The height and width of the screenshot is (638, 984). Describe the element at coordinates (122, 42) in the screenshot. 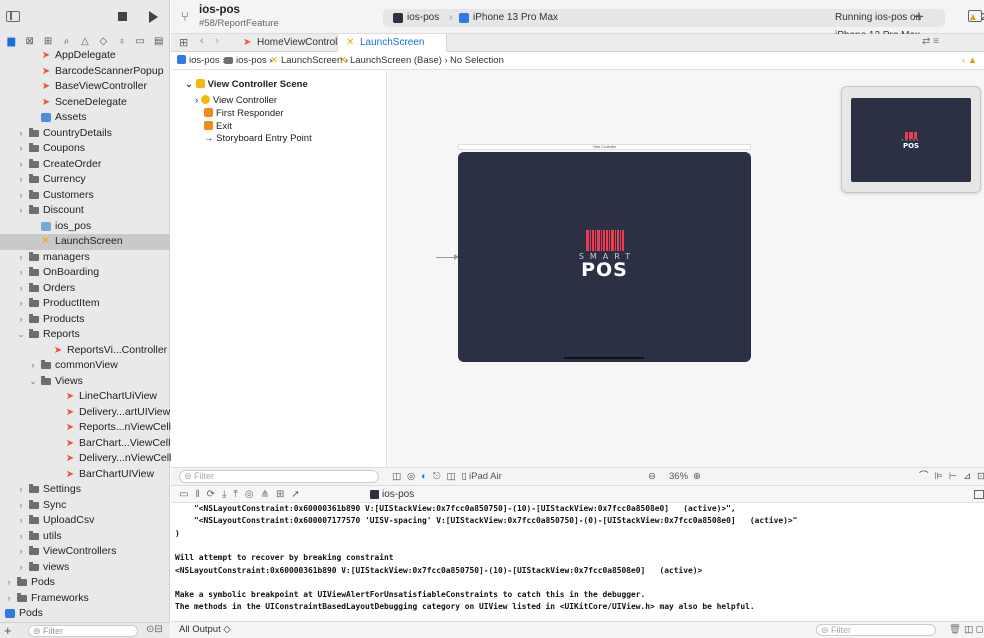

I see `debug-icon: ♁` at that location.